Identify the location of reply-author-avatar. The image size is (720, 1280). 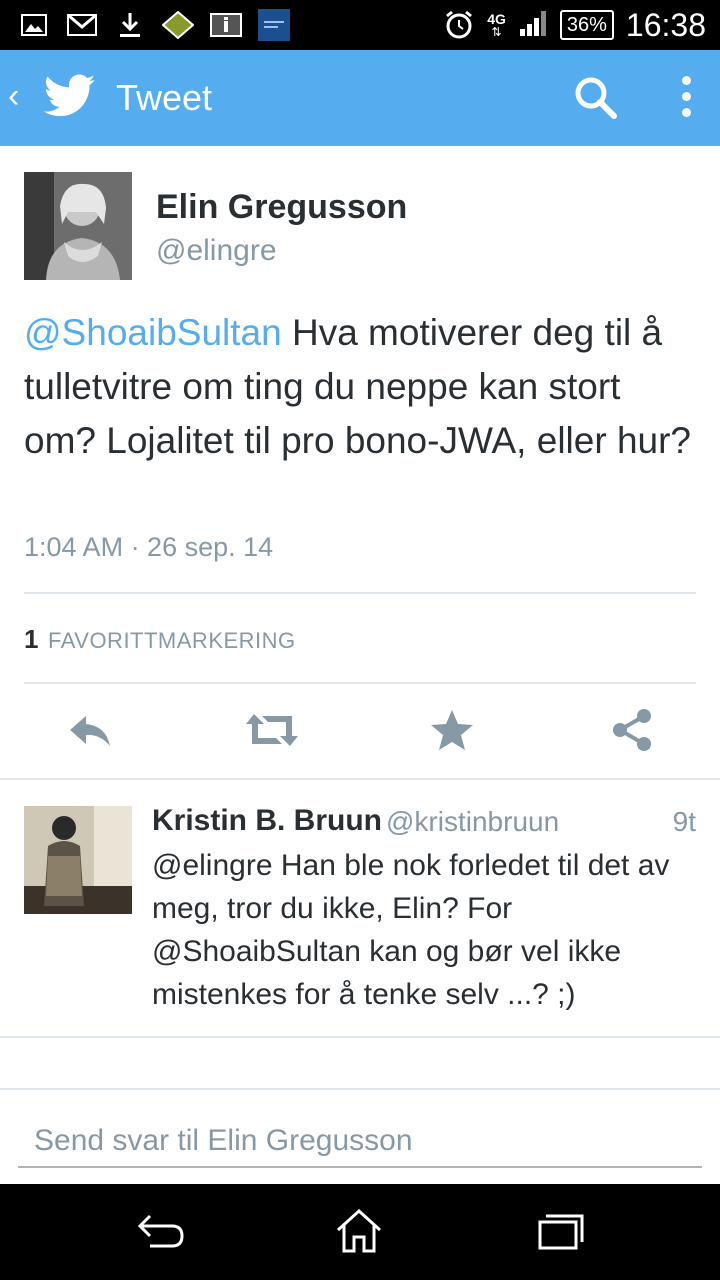
(78, 860).